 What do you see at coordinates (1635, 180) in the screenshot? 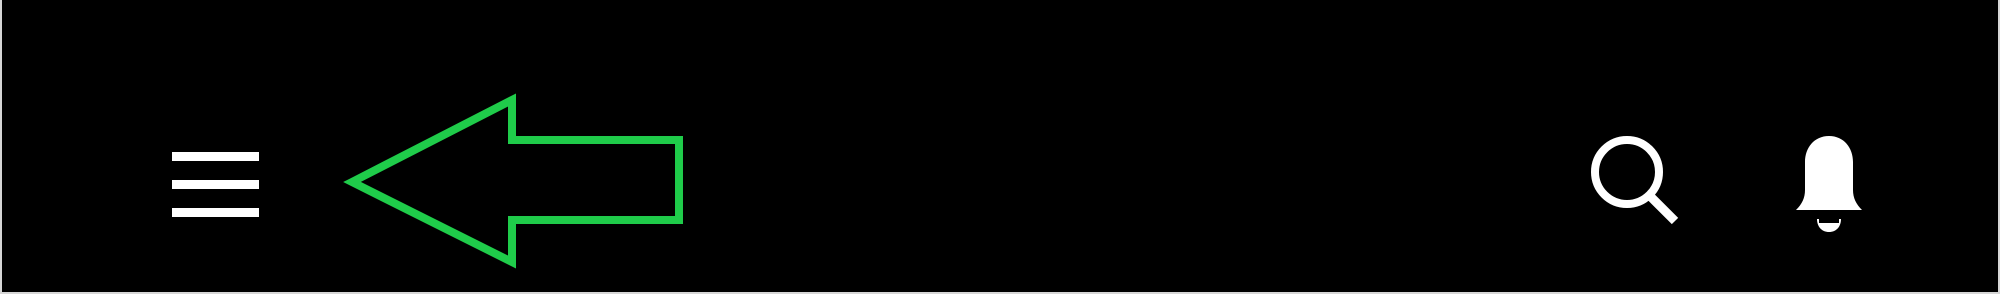
I see `search-icon` at bounding box center [1635, 180].